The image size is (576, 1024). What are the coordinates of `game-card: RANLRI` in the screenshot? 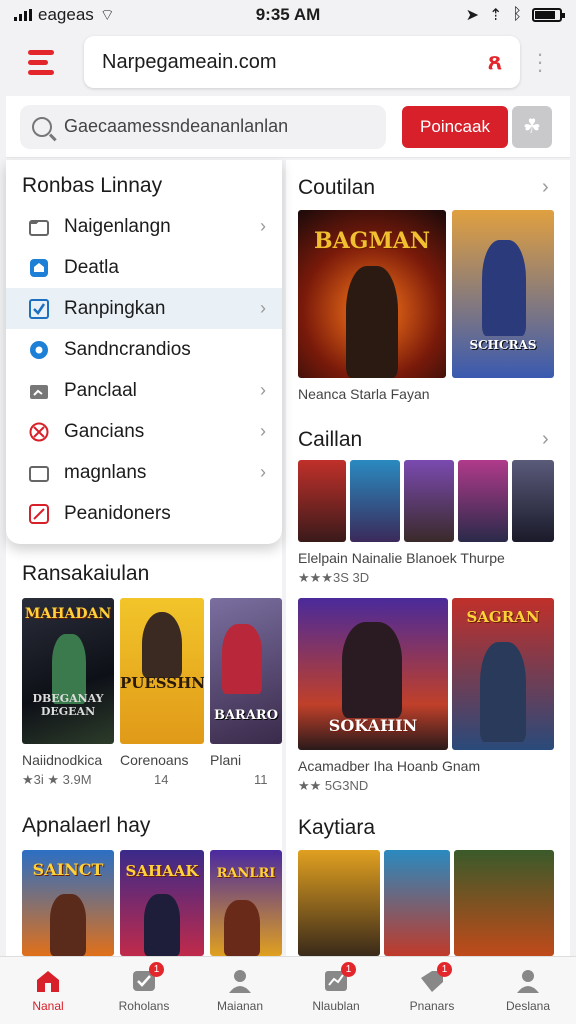 It's located at (246, 903).